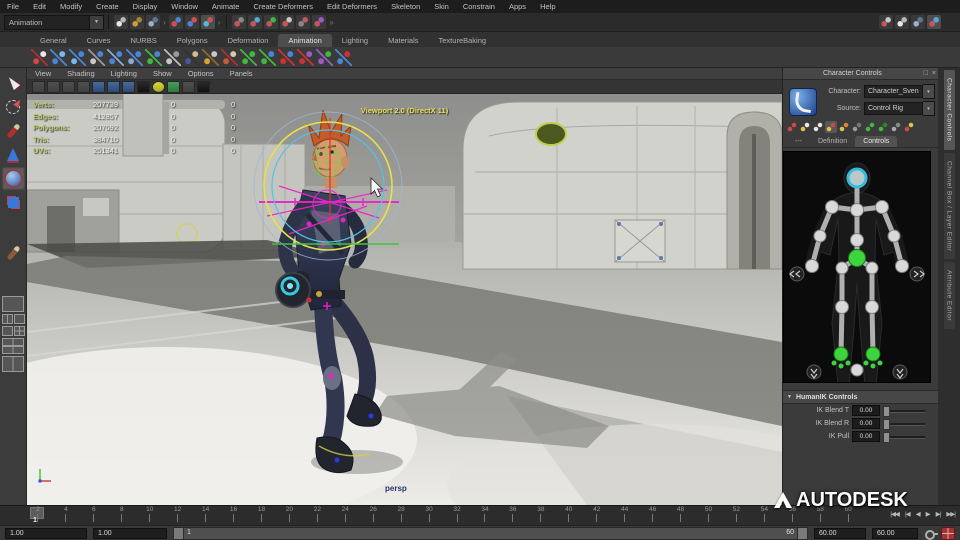  I want to click on textured-icon, so click(188, 86).